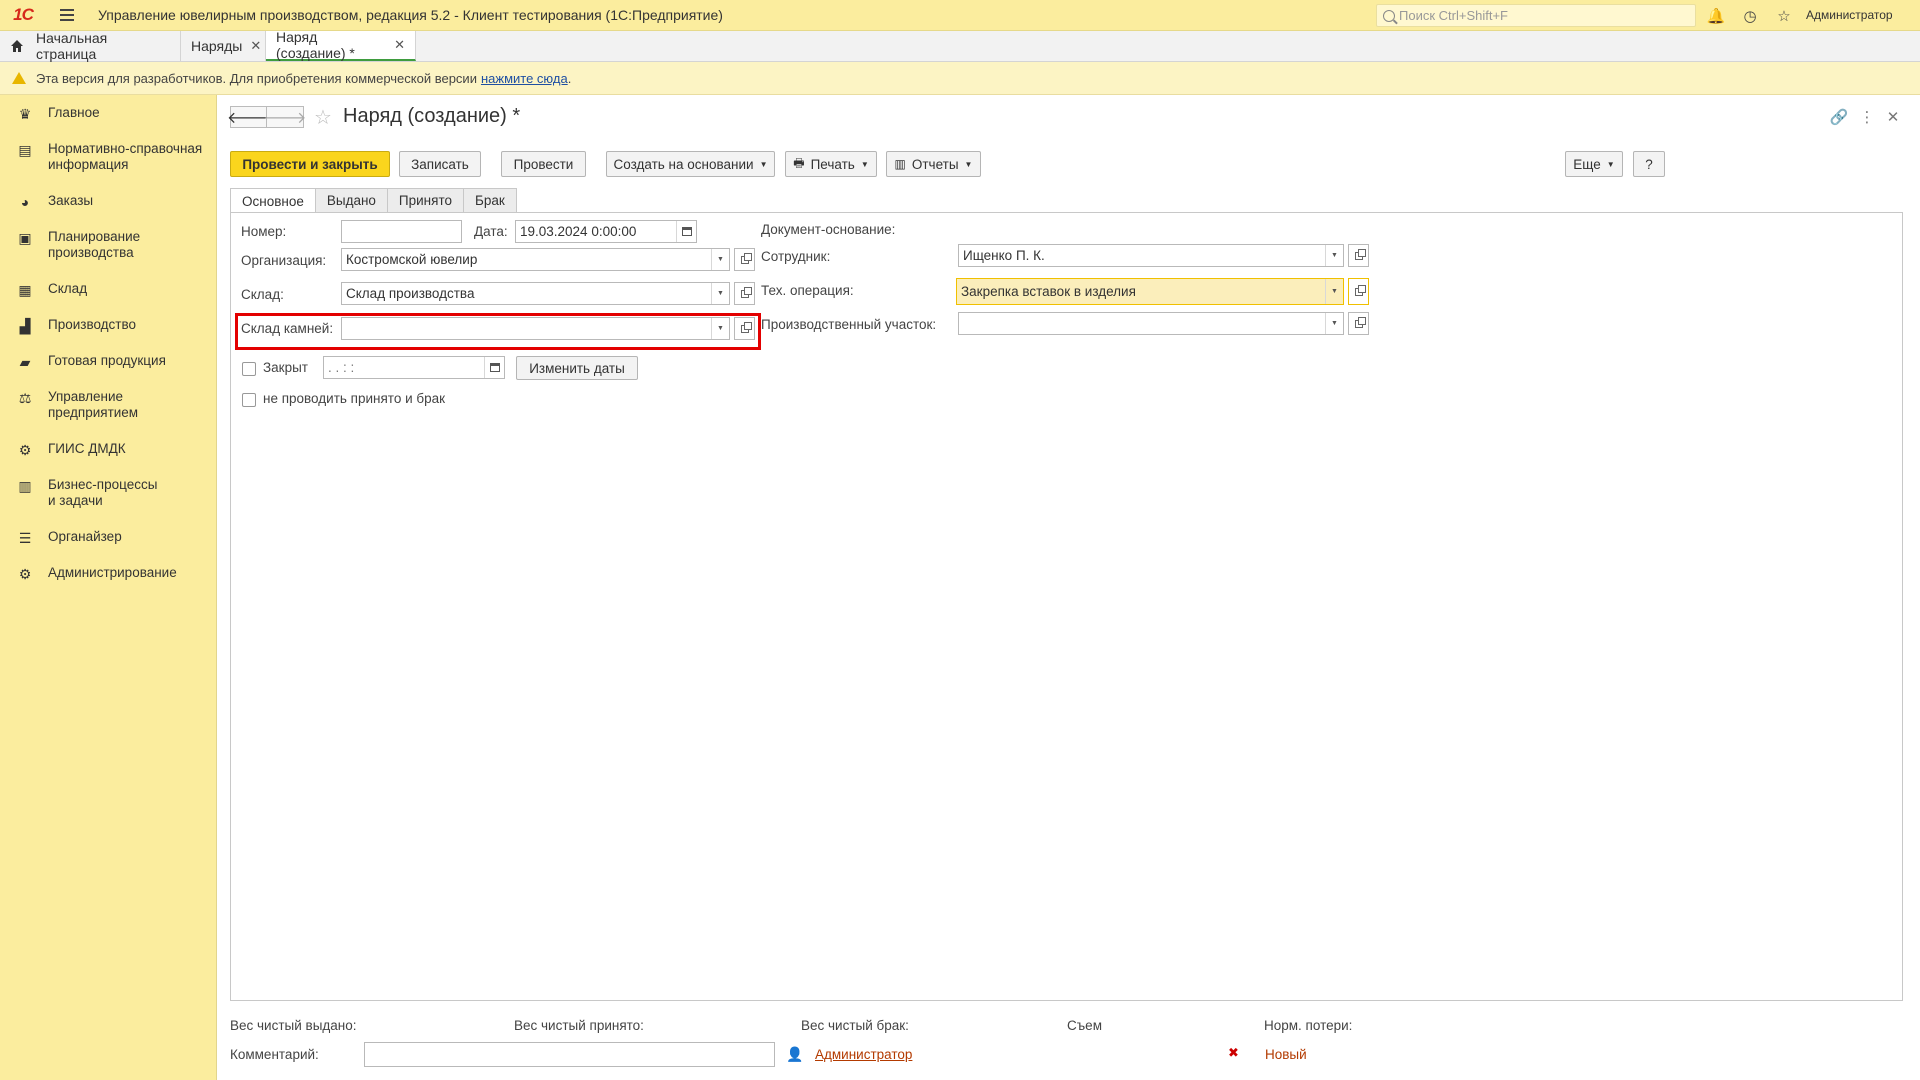 This screenshot has width=1920, height=1080. What do you see at coordinates (799, 162) in the screenshot?
I see `printer-icon: 🖶` at bounding box center [799, 162].